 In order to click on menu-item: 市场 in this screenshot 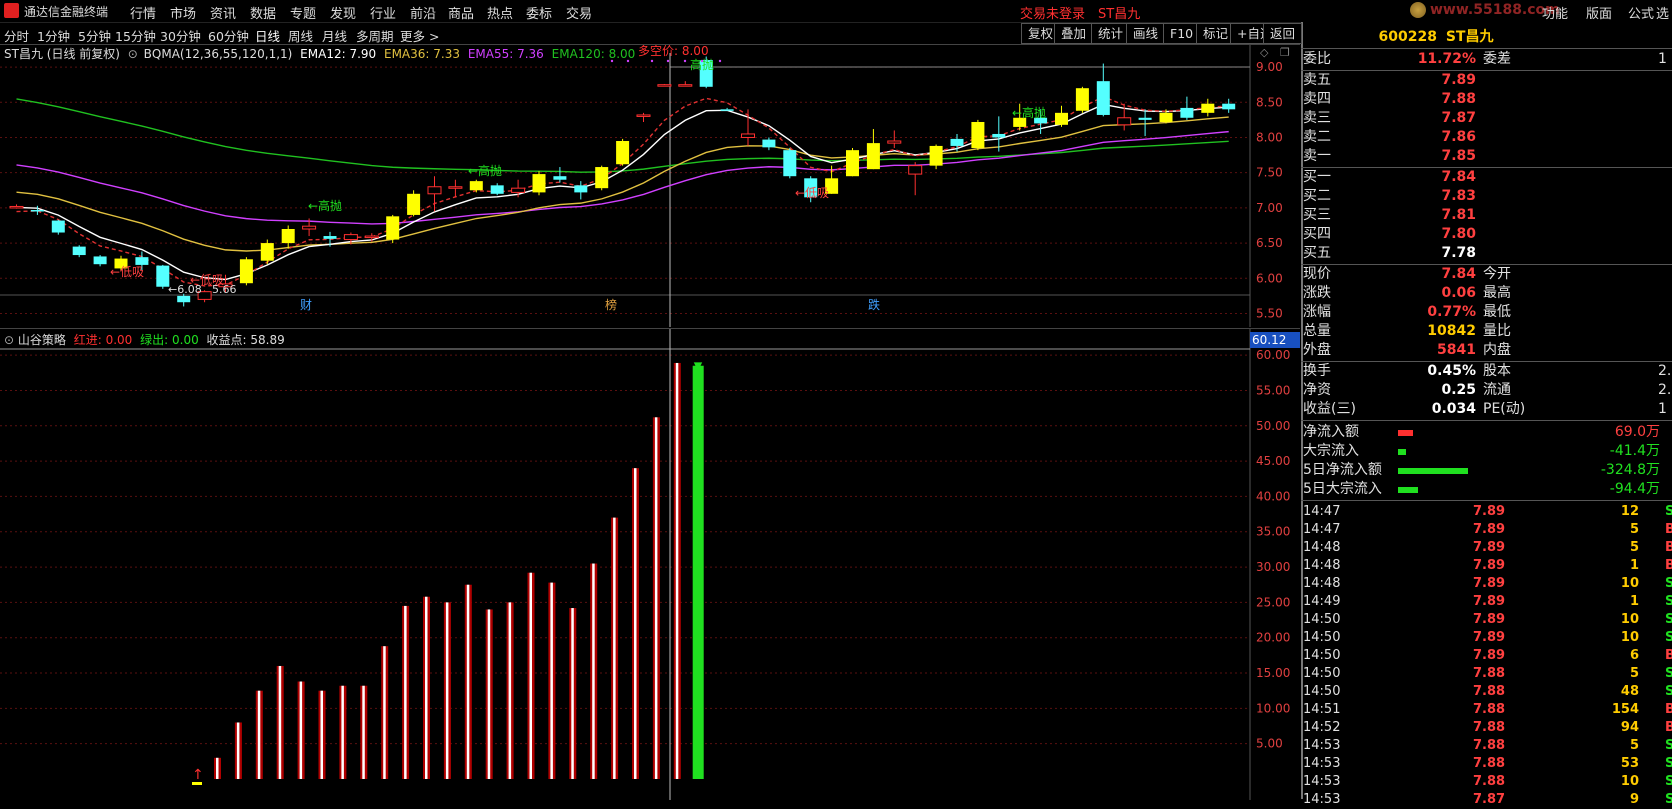, I will do `click(183, 12)`.